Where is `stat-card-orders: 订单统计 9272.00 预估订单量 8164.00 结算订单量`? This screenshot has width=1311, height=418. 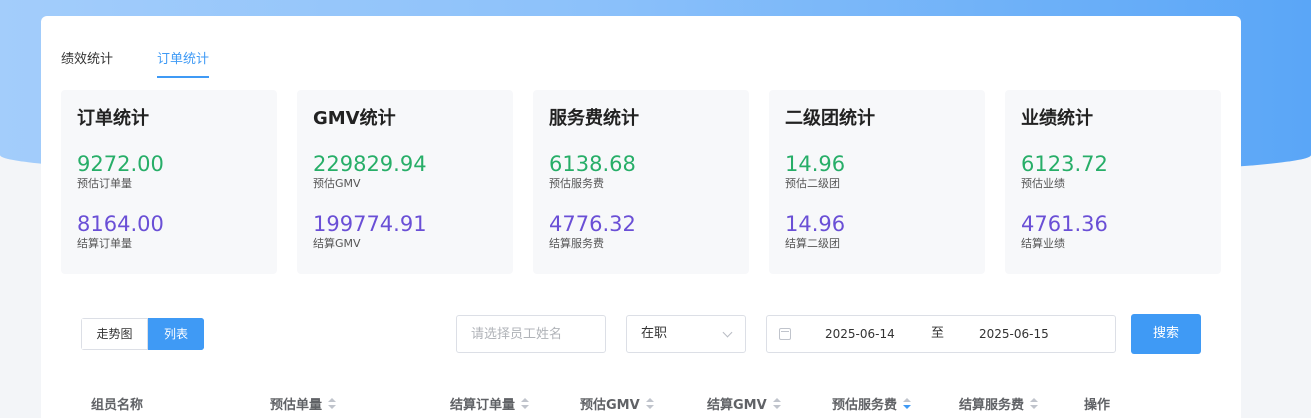
stat-card-orders: 订单统计 9272.00 预估订单量 8164.00 结算订单量 is located at coordinates (169, 182).